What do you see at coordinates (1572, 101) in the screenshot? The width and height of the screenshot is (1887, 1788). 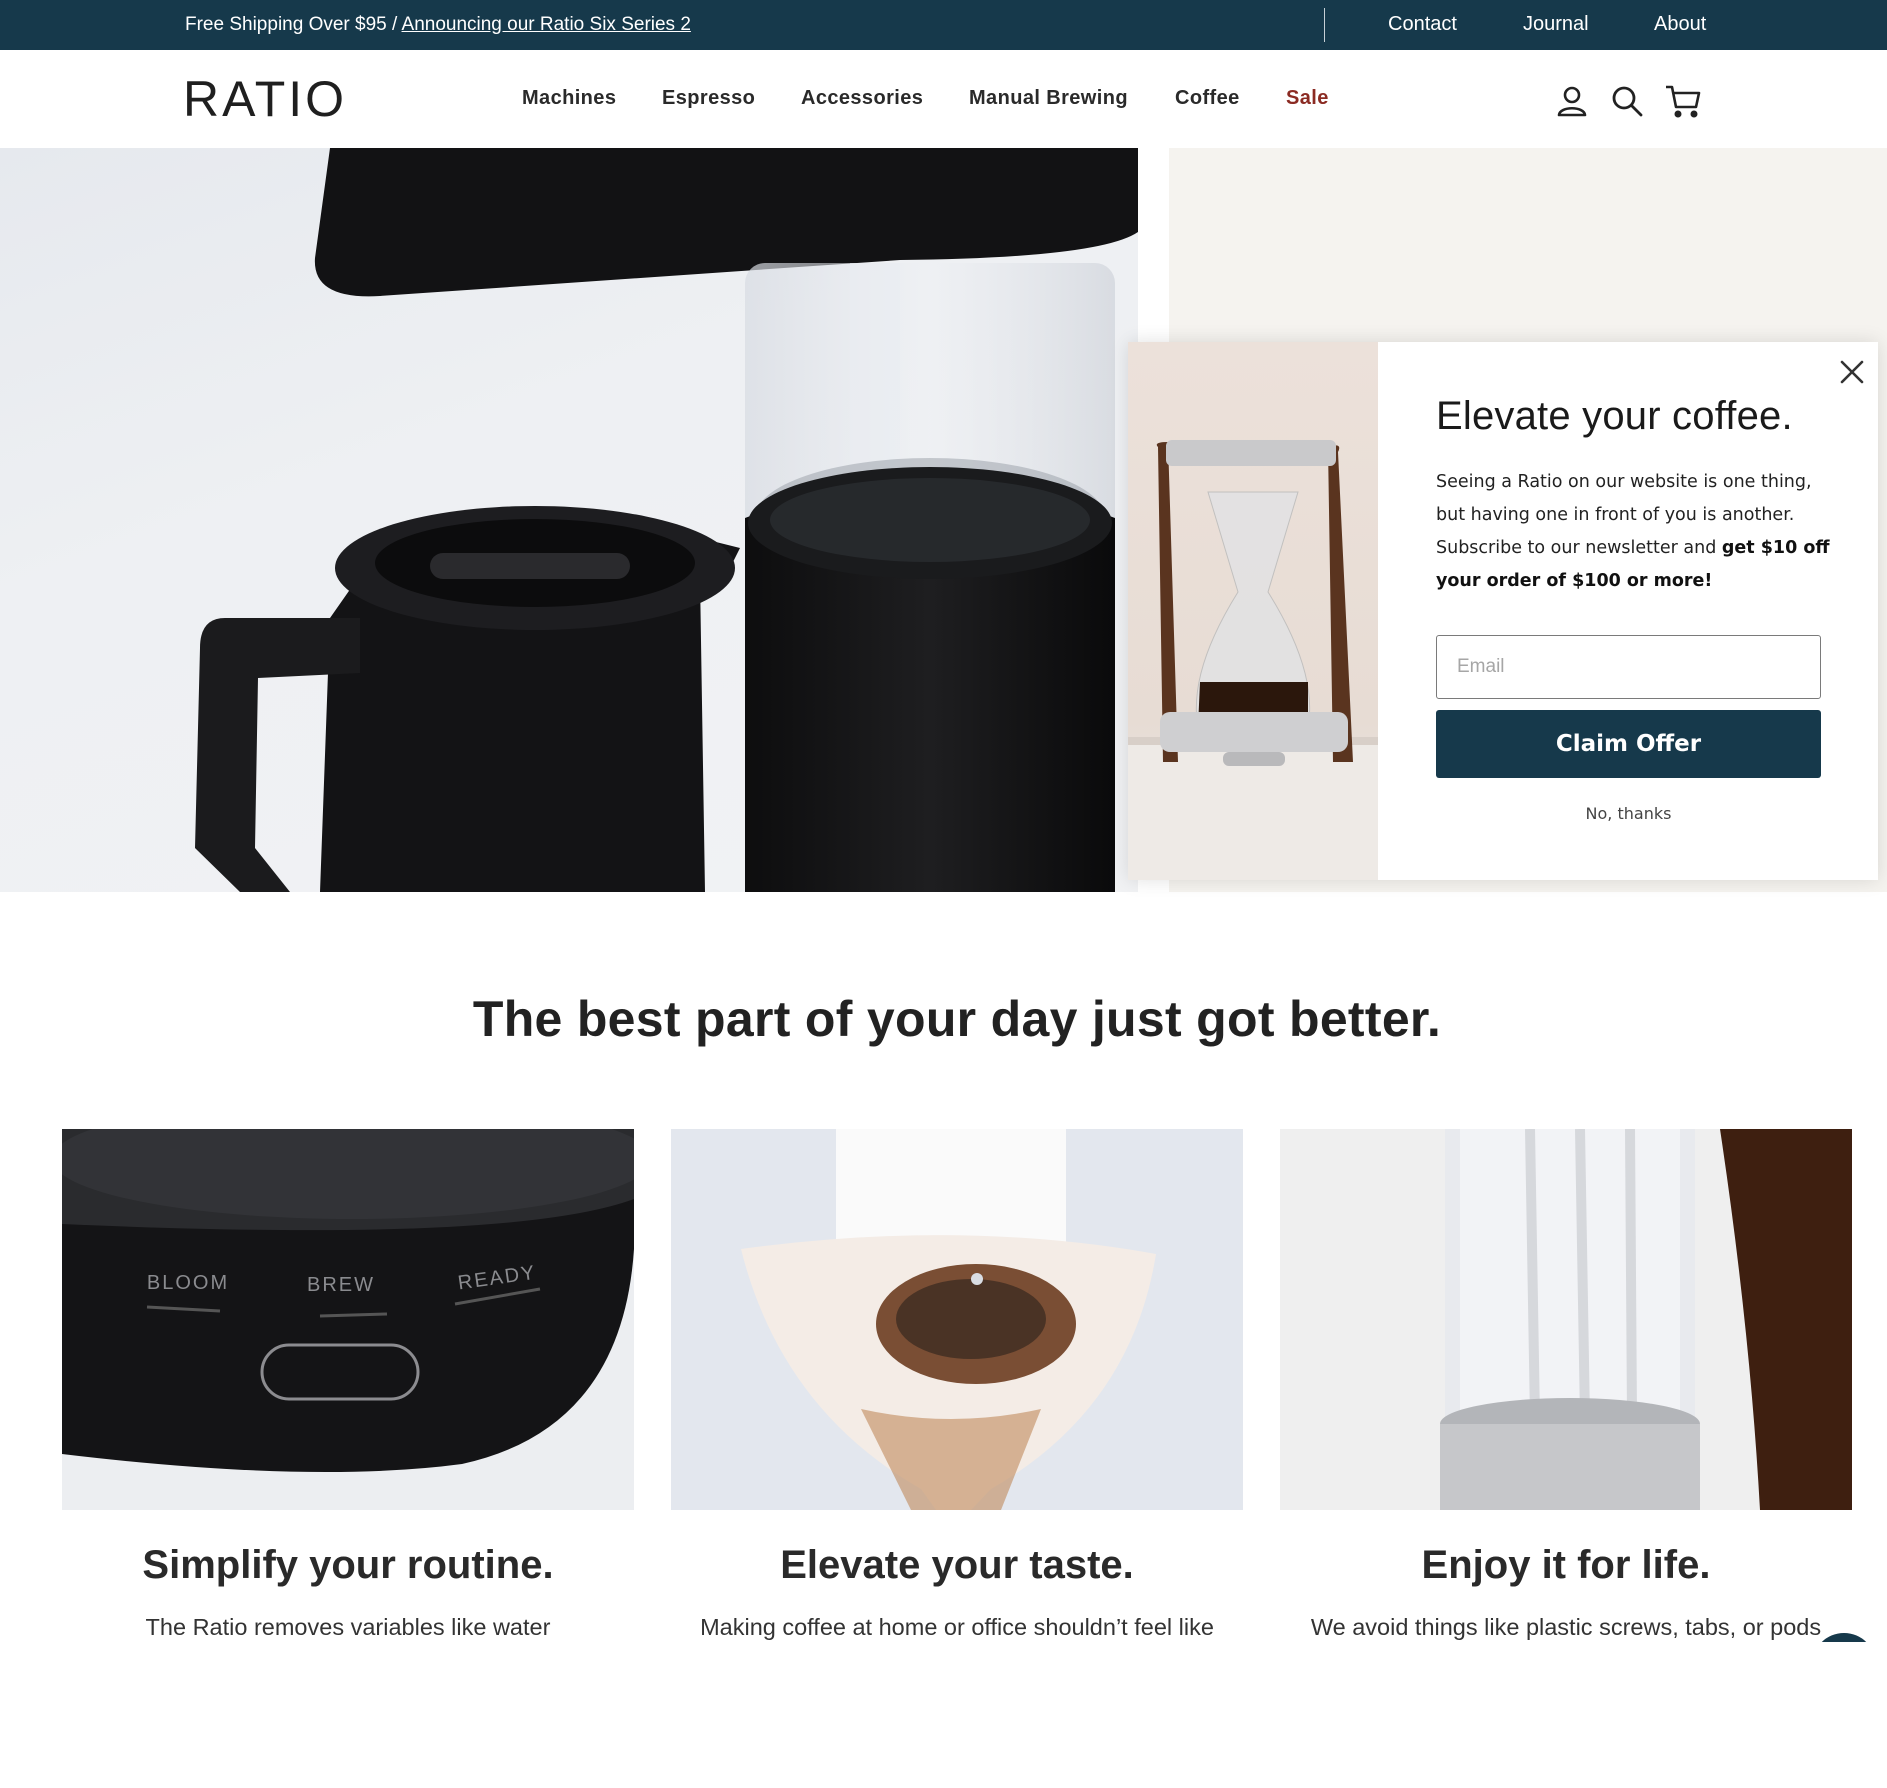 I see `account-icon` at bounding box center [1572, 101].